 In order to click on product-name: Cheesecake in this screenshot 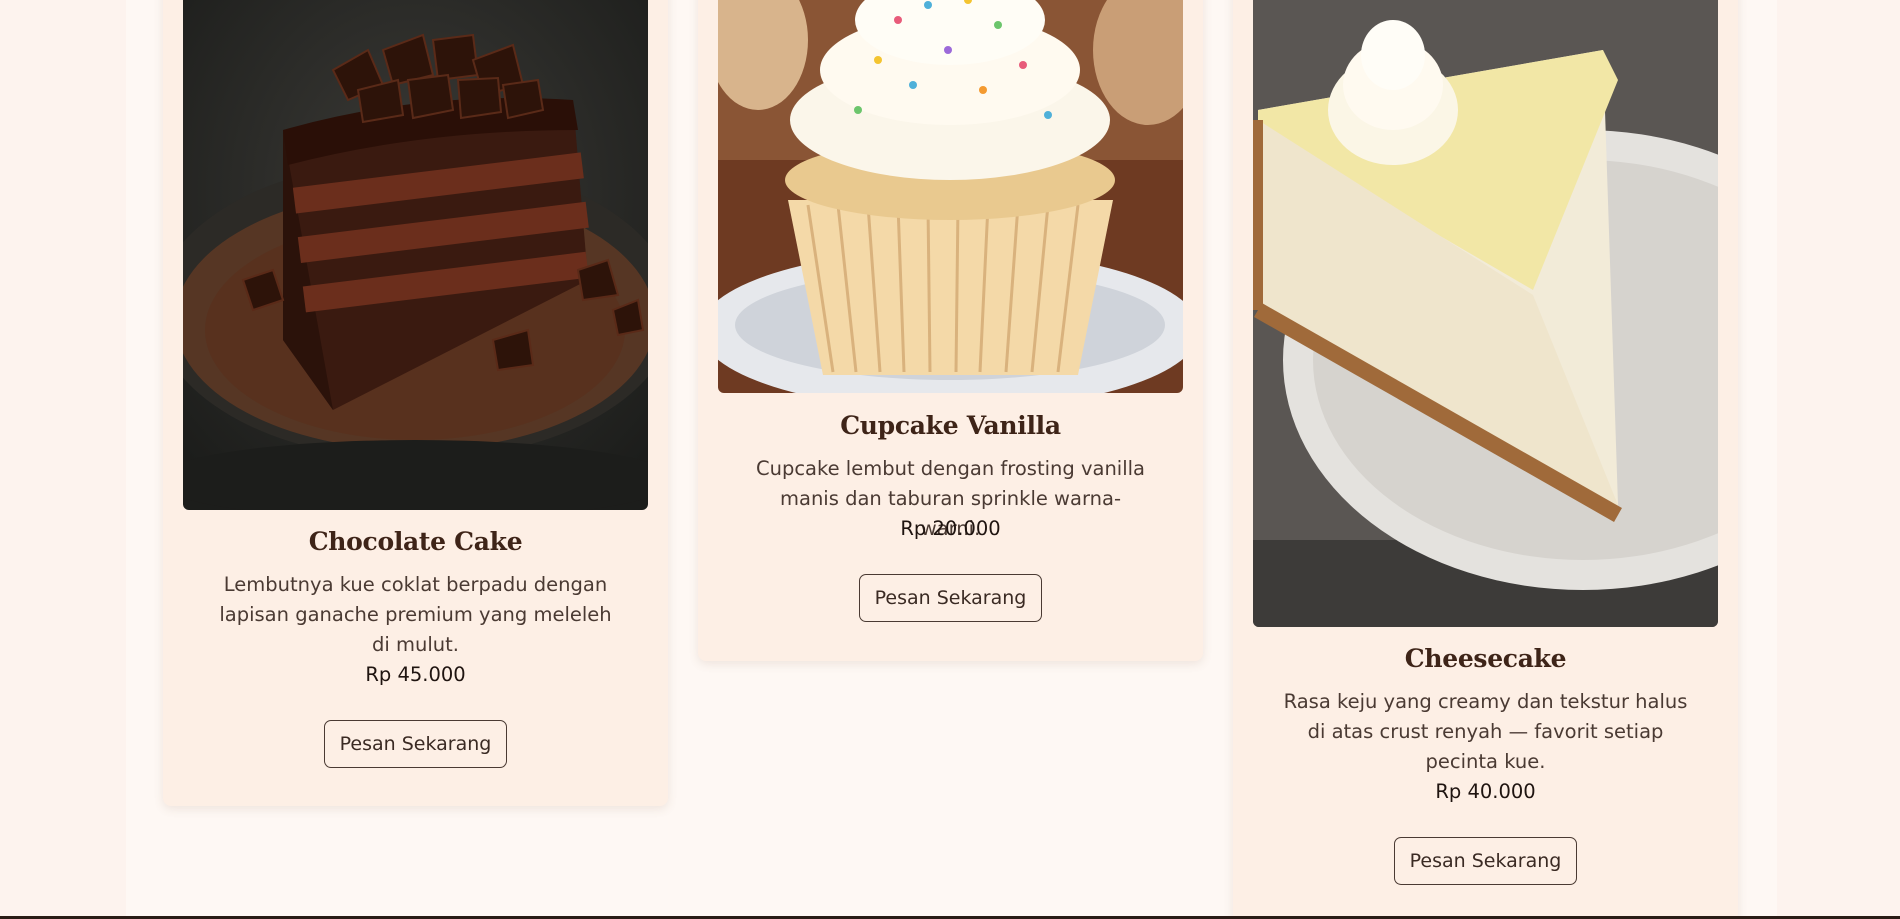, I will do `click(1485, 658)`.